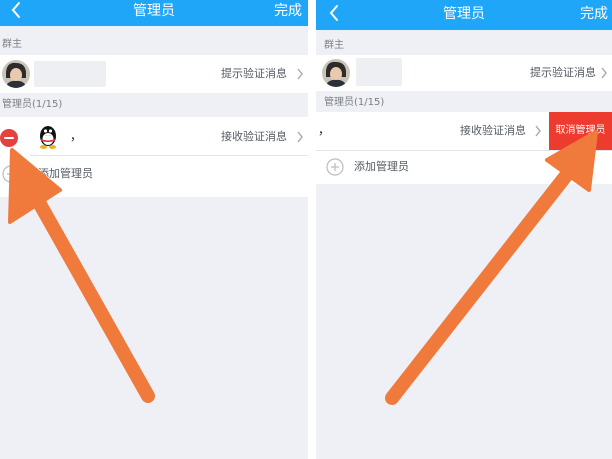  Describe the element at coordinates (48, 136) in the screenshot. I see `qq-penguin-avatar` at that location.